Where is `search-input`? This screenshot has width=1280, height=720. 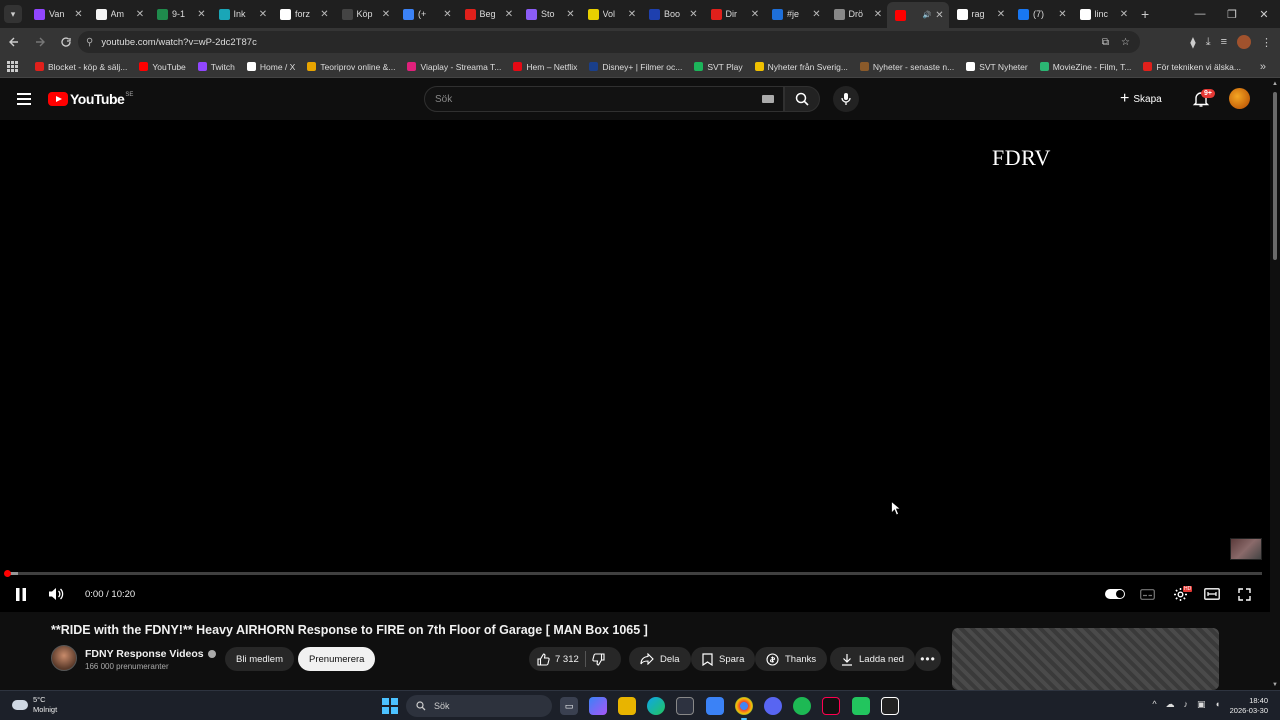
search-input is located at coordinates (575, 99).